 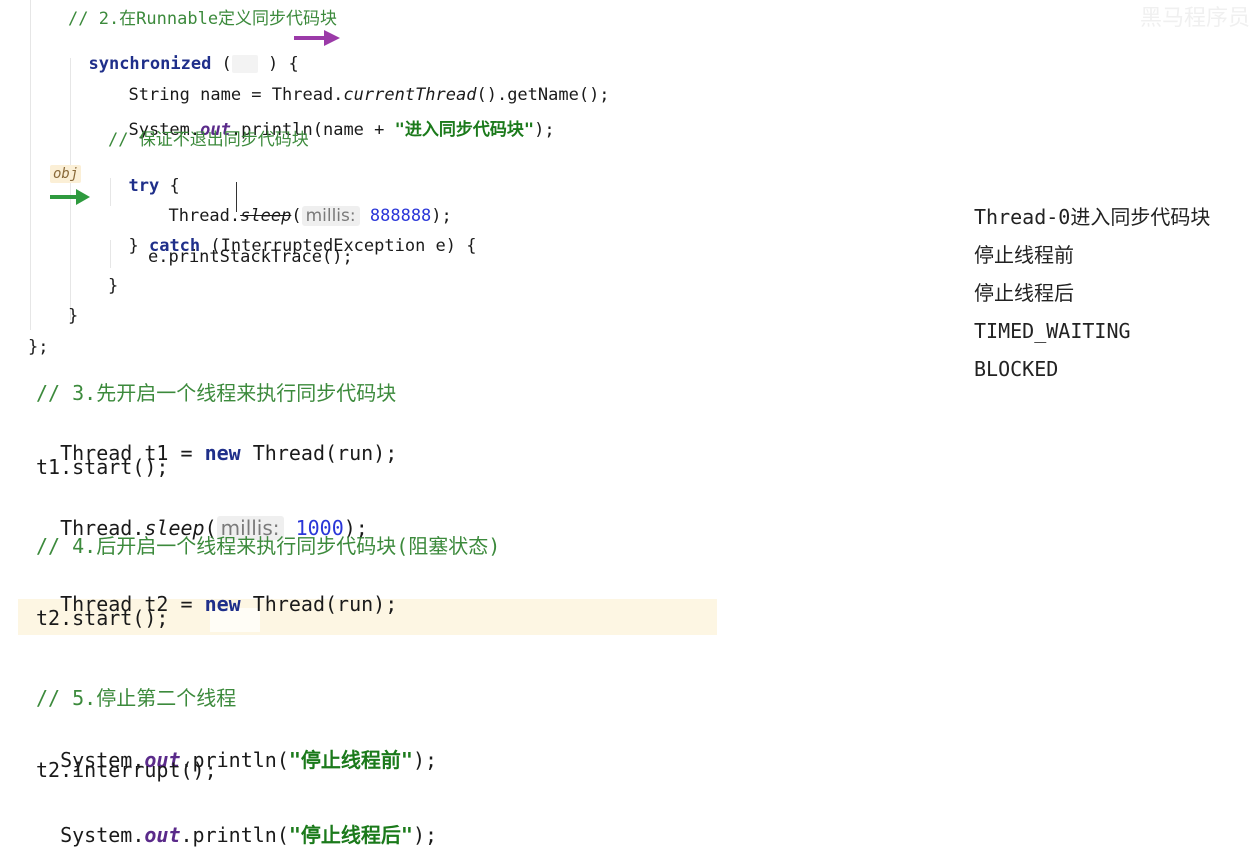 What do you see at coordinates (70, 197) in the screenshot?
I see `execution-arrow-icon` at bounding box center [70, 197].